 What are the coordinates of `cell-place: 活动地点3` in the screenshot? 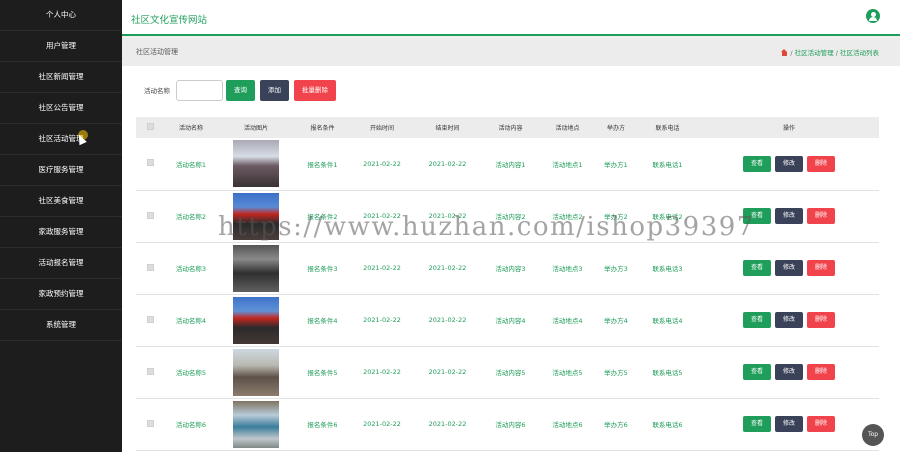 It's located at (567, 269).